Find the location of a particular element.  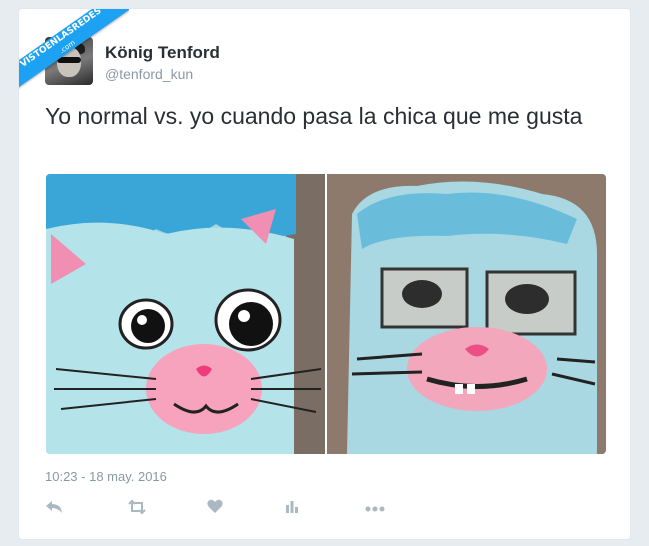

tweet-actions is located at coordinates (225, 509).